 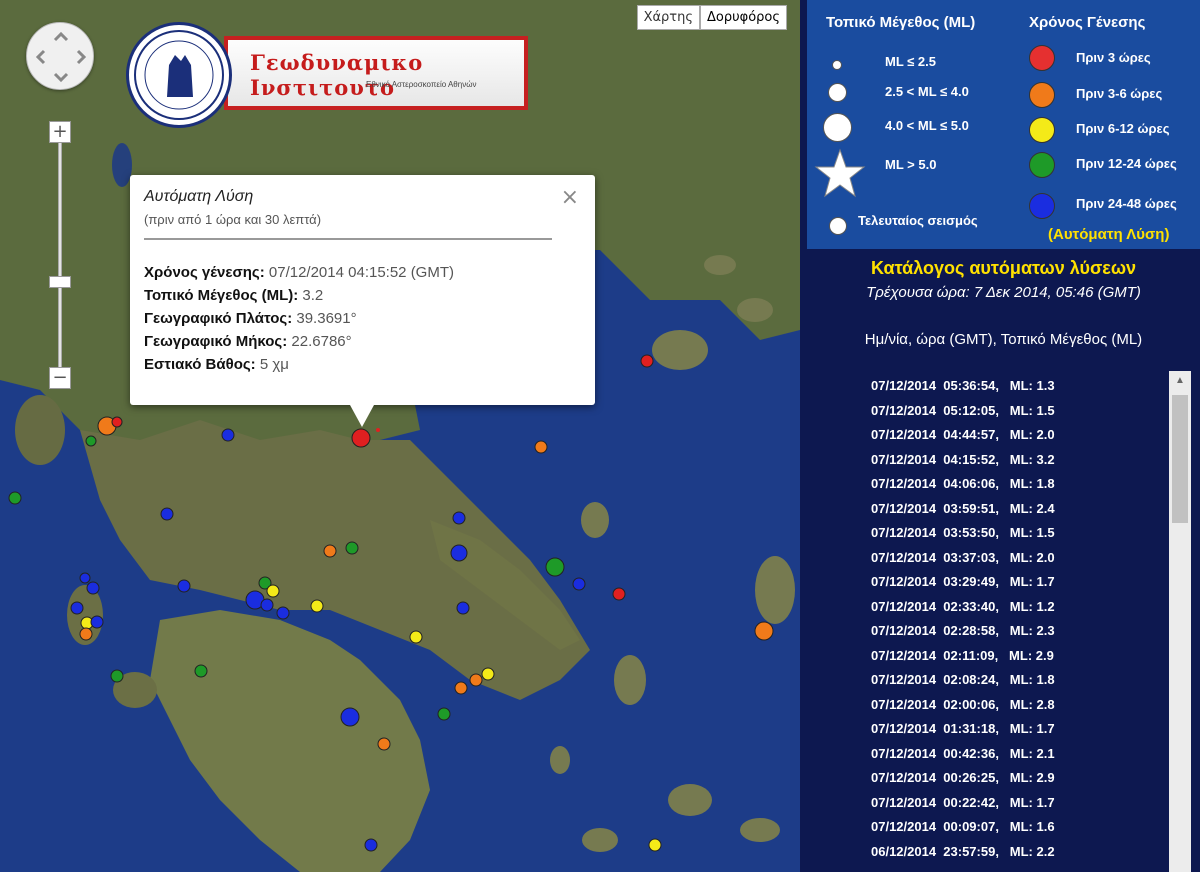 I want to click on catalog-row: 07/12/2014 01:31:18, ML: 1.7, so click(x=1016, y=733).